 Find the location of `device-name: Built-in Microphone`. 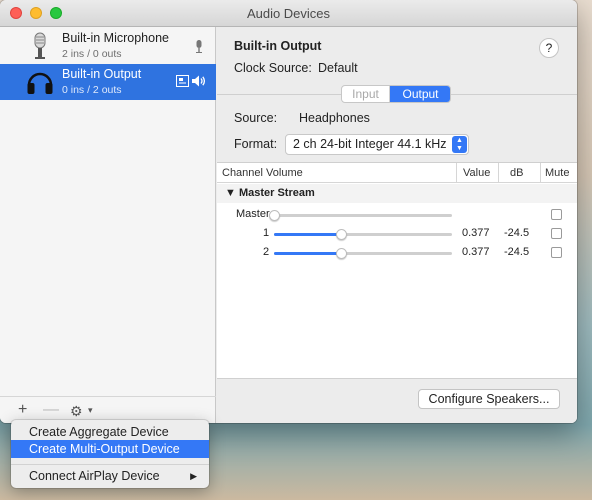

device-name: Built-in Microphone is located at coordinates (115, 38).